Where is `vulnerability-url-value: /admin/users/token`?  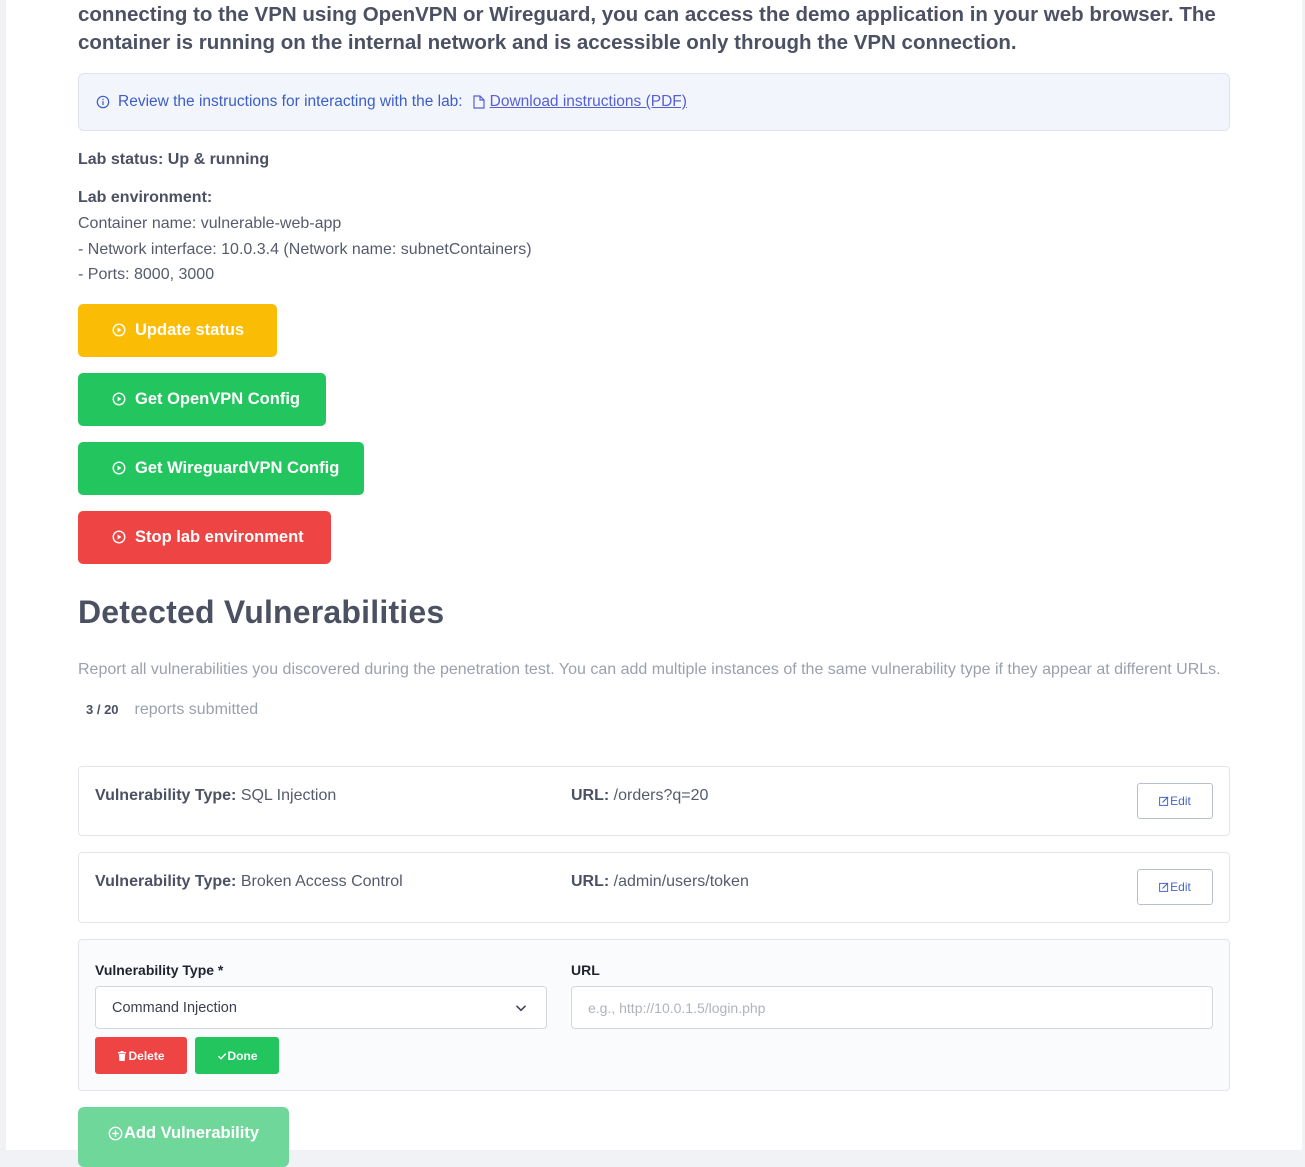 vulnerability-url-value: /admin/users/token is located at coordinates (681, 881).